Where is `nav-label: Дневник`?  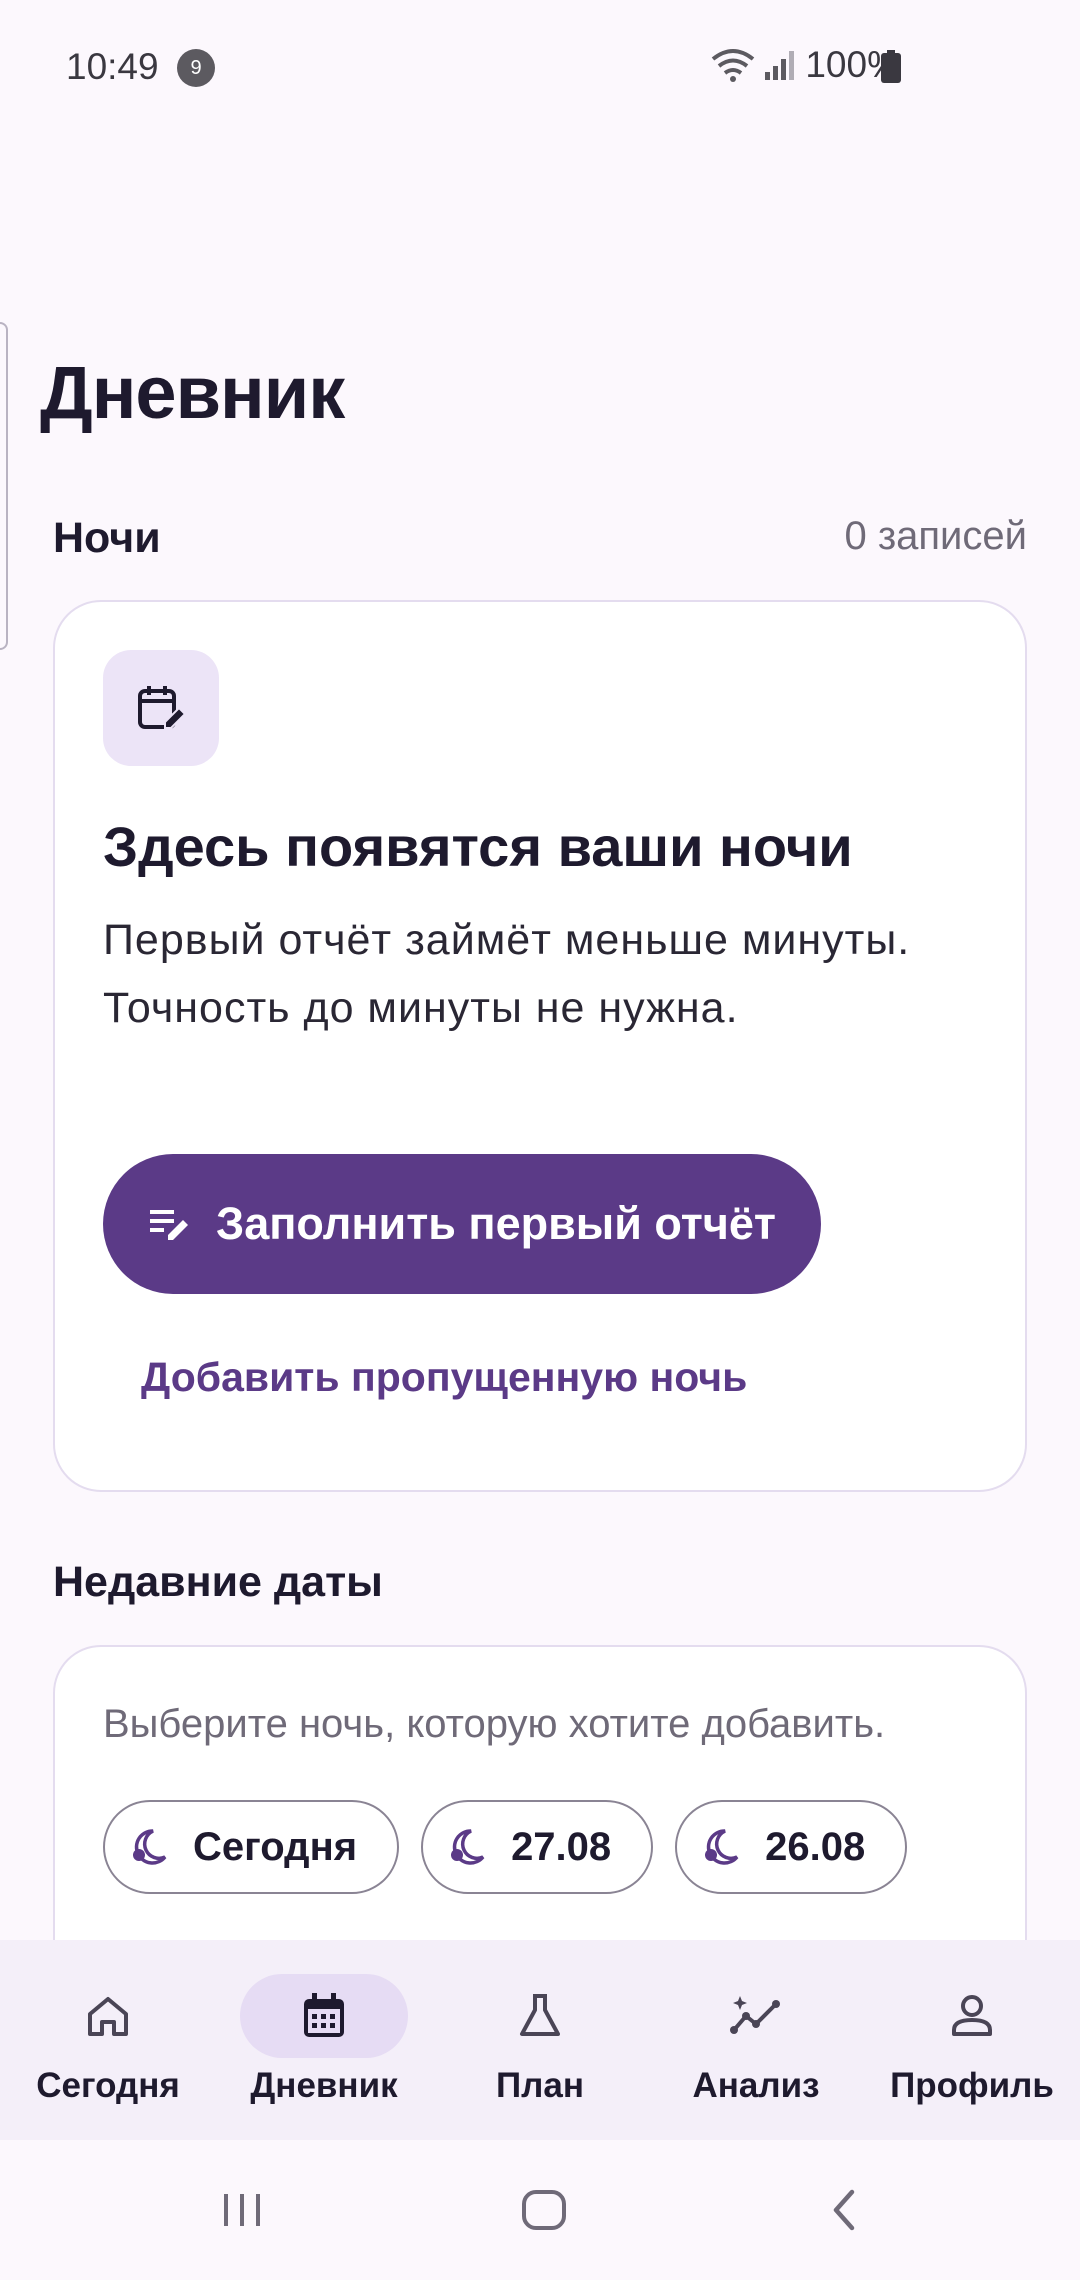 nav-label: Дневник is located at coordinates (324, 2085).